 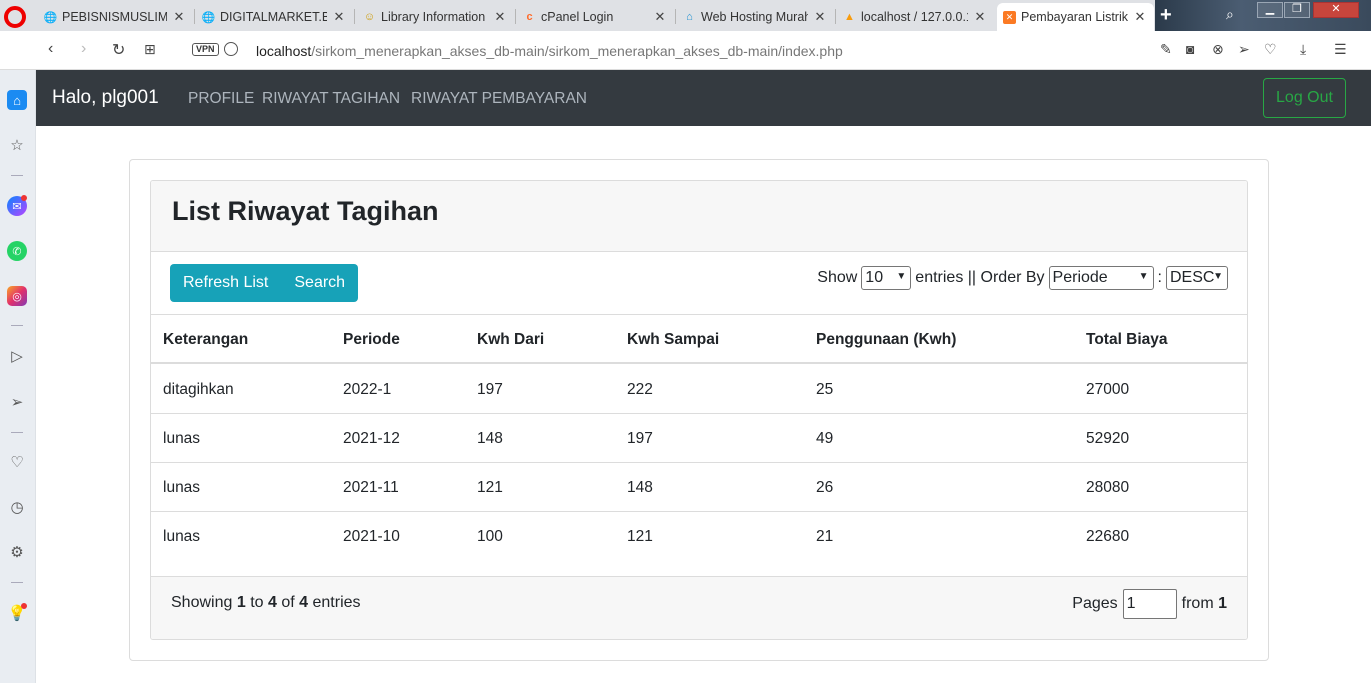 What do you see at coordinates (1101, 278) in the screenshot?
I see `order-by-select: Periode ▼` at bounding box center [1101, 278].